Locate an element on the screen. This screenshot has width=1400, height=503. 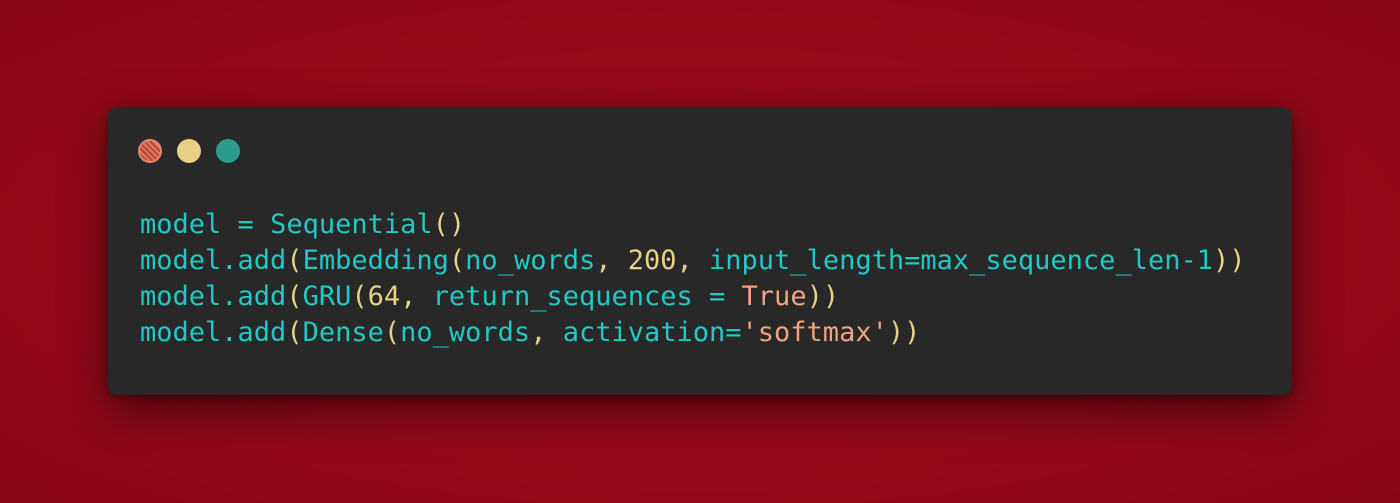
maximize-dot-icon is located at coordinates (228, 151).